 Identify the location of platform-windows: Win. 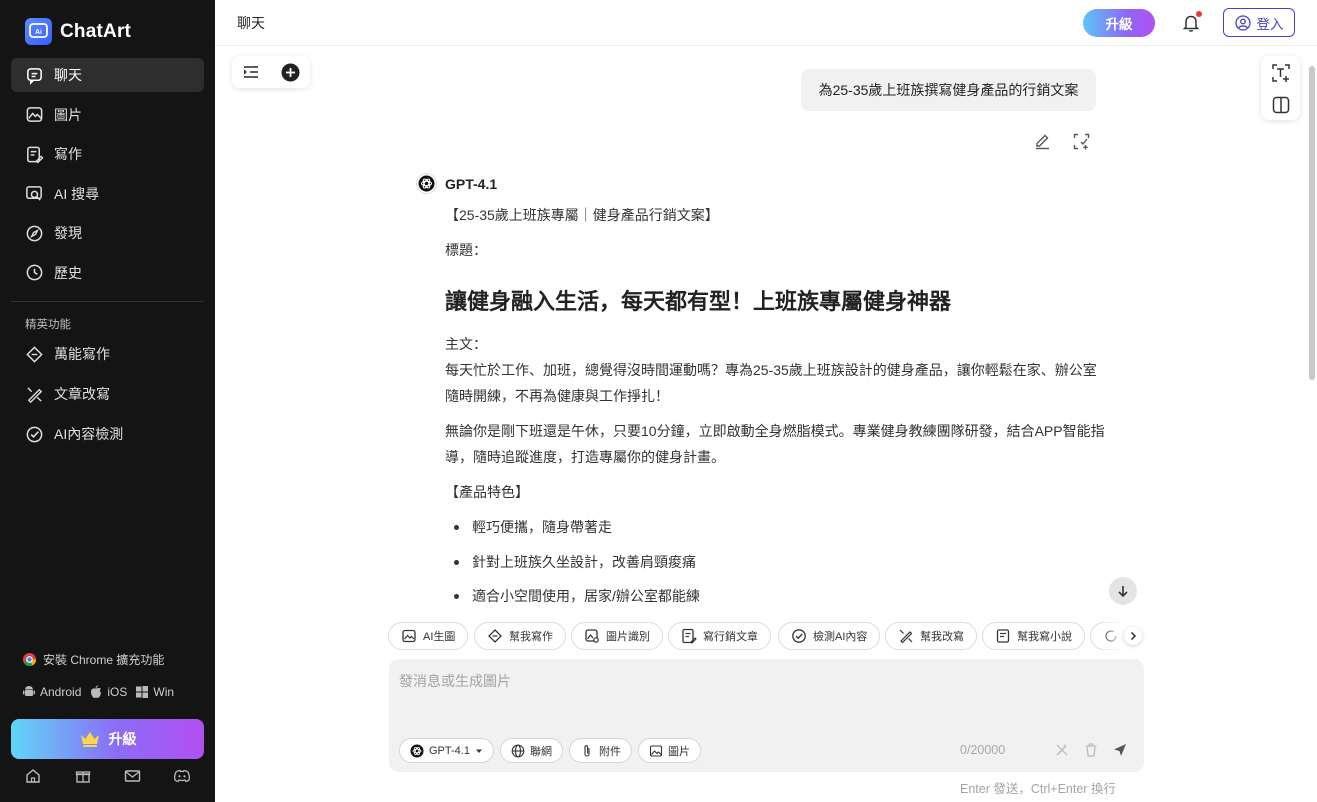
(154, 692).